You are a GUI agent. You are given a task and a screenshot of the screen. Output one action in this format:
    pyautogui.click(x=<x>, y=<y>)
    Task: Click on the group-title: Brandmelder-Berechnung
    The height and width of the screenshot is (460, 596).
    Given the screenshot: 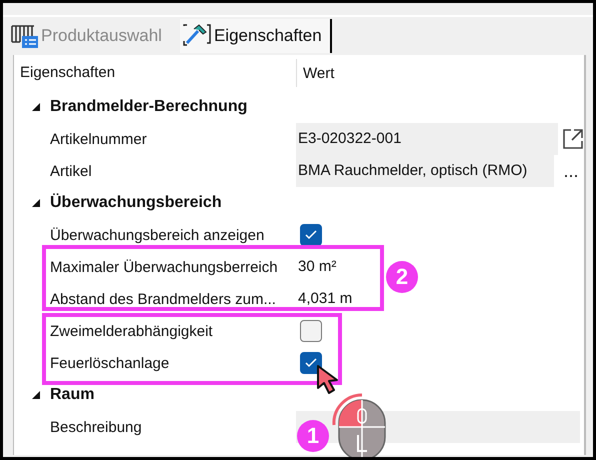 What is the action you would take?
    pyautogui.click(x=149, y=107)
    